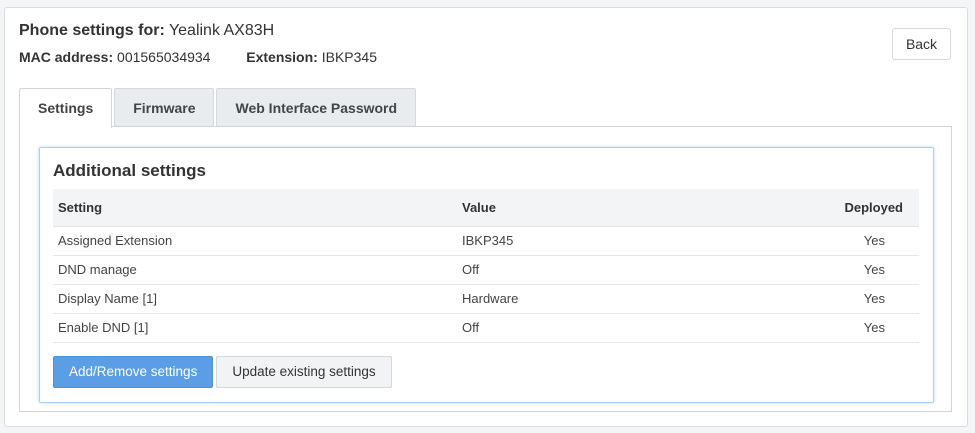 The width and height of the screenshot is (975, 433). I want to click on back-button: Back, so click(921, 44).